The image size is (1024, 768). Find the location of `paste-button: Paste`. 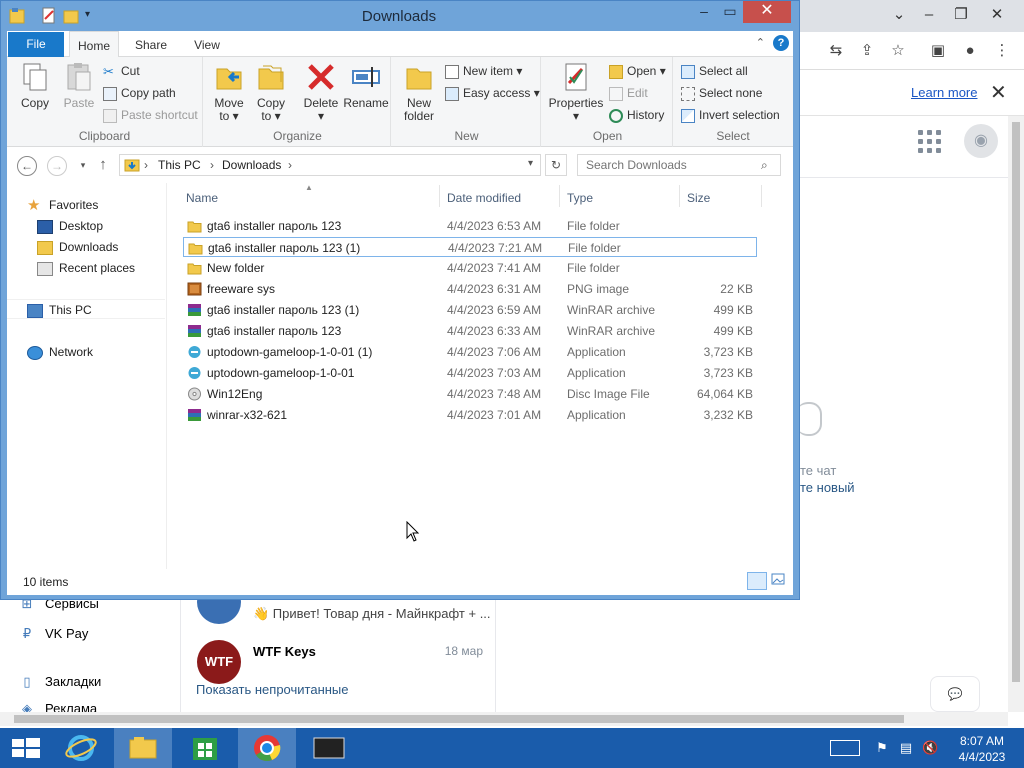

paste-button: Paste is located at coordinates (79, 85).